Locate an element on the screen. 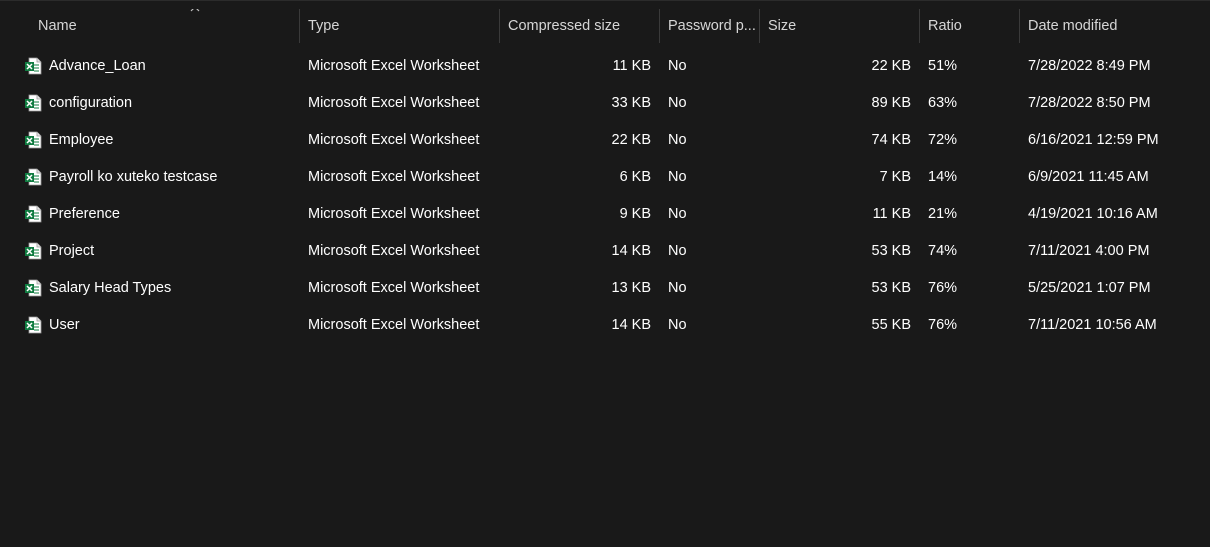 This screenshot has height=547, width=1210. date-modified: 7/28/2022 8:49 PM is located at coordinates (1089, 66).